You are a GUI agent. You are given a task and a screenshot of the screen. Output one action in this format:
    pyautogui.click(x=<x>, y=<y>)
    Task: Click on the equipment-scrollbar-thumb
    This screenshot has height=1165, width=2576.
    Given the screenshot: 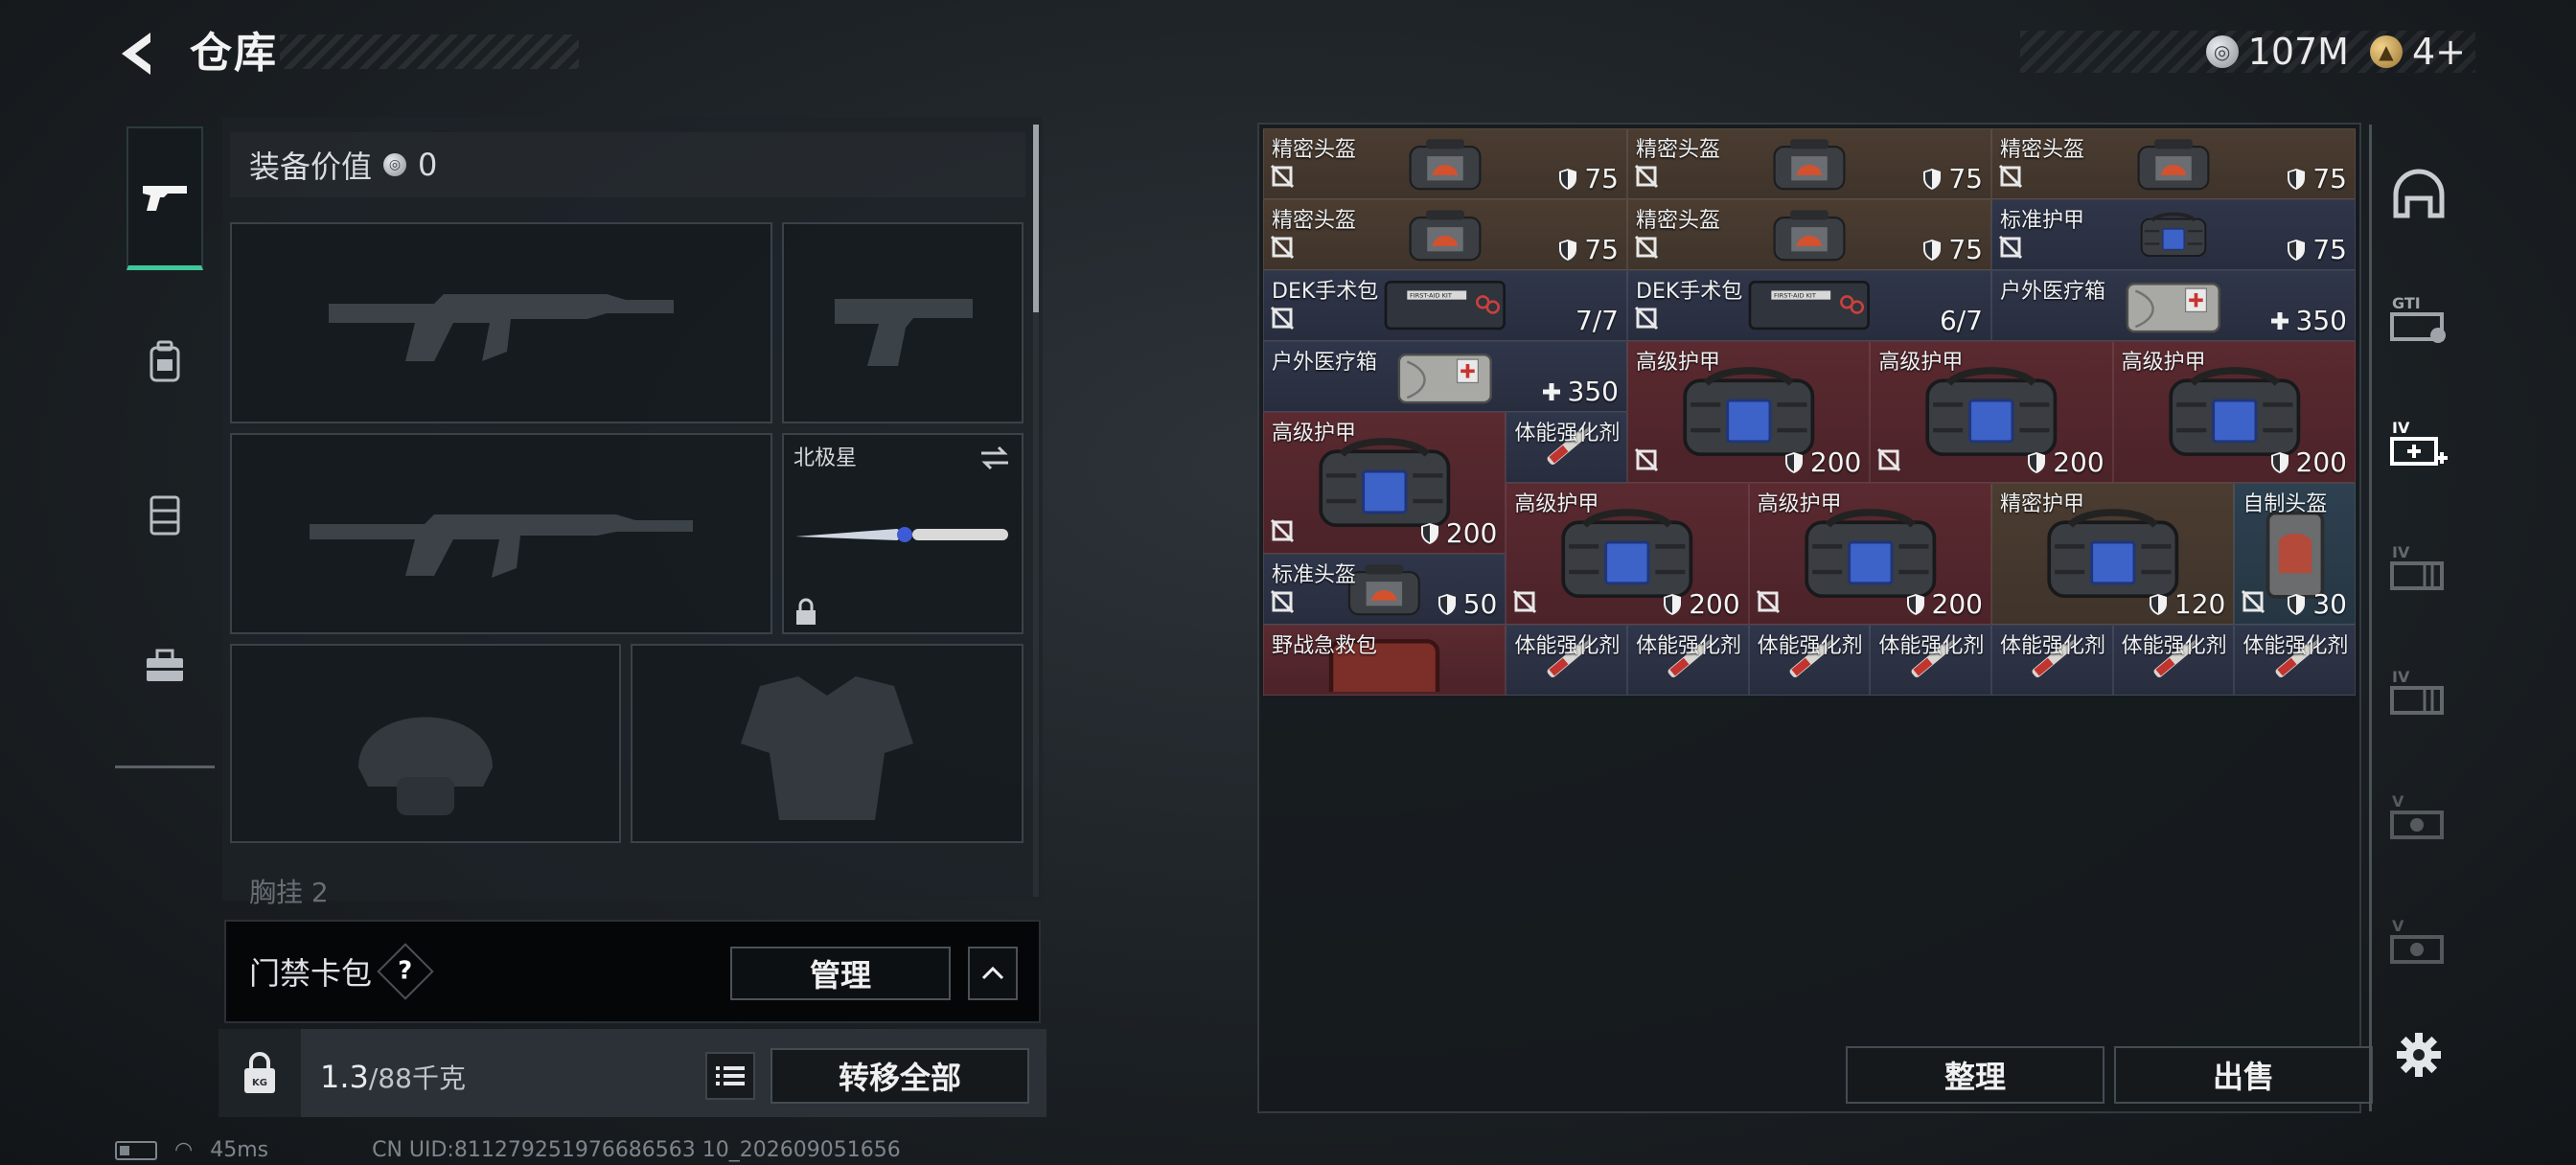 What is the action you would take?
    pyautogui.click(x=1036, y=219)
    